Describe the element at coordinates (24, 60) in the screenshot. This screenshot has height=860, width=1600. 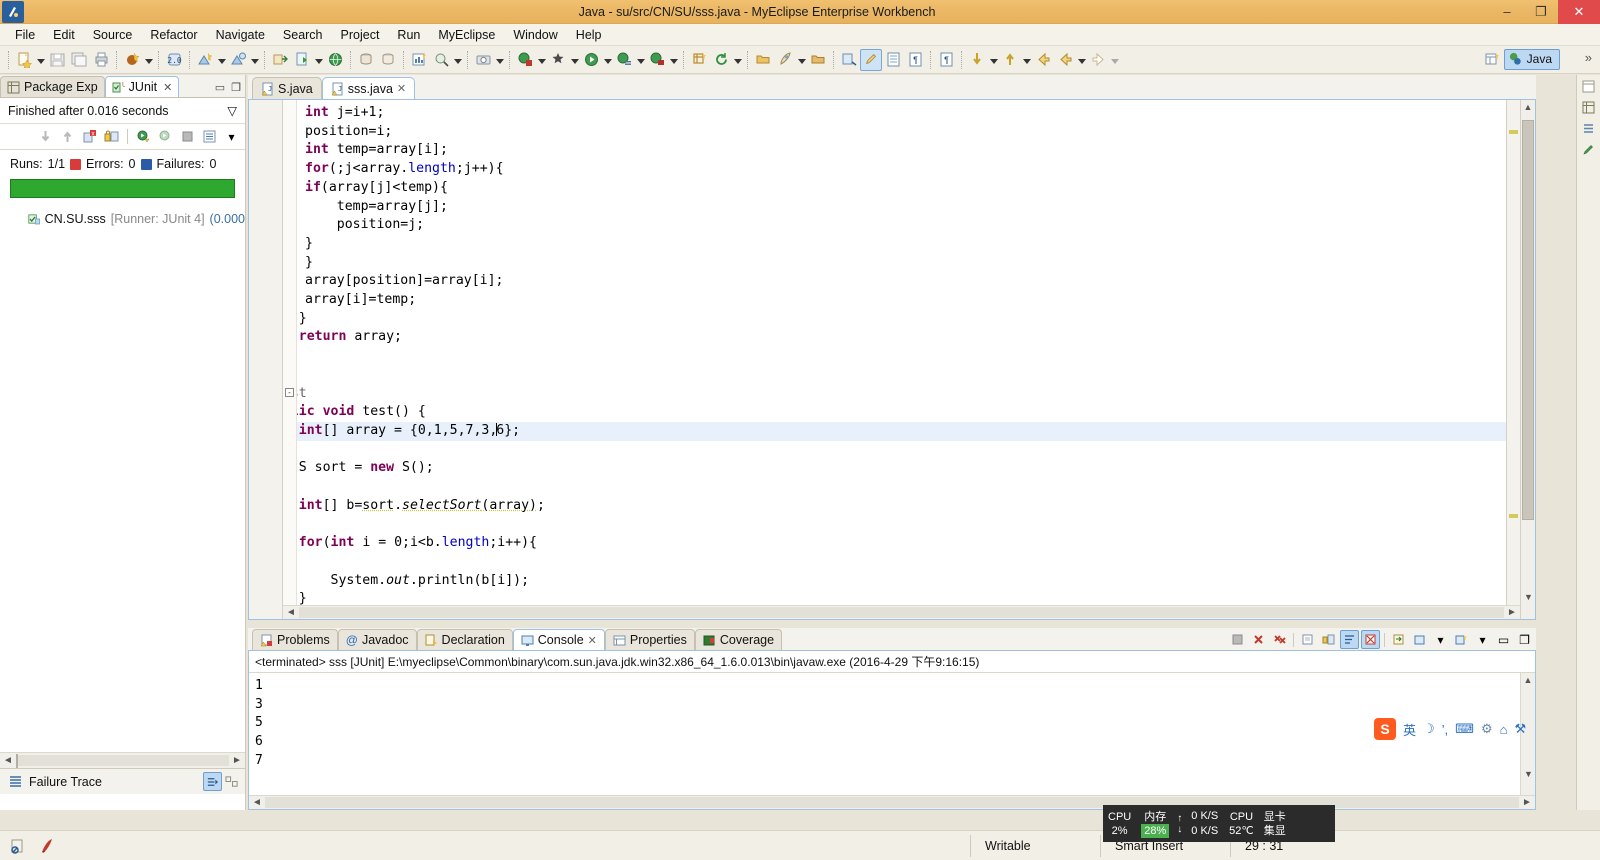
I see `new-wizard-icon` at that location.